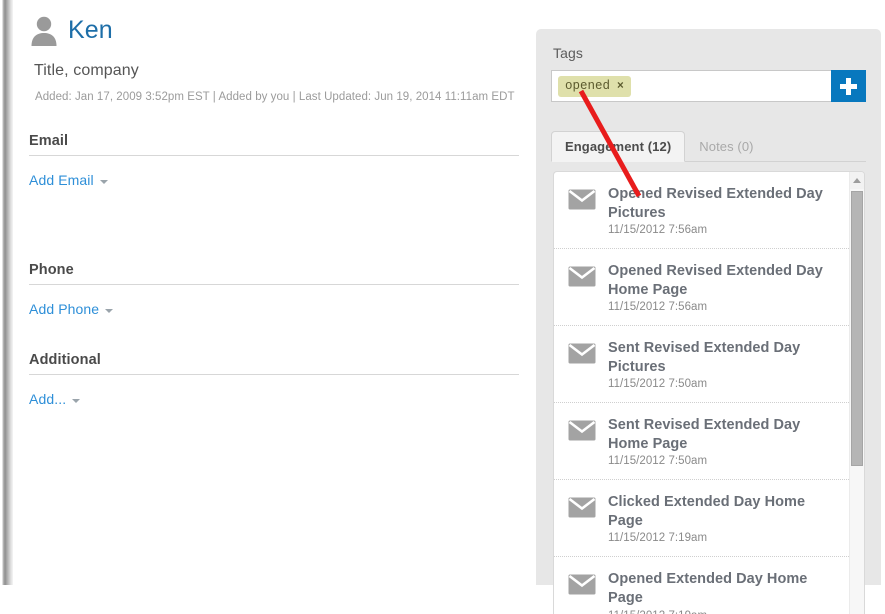 The width and height of the screenshot is (885, 614). I want to click on section-title-email: Email, so click(274, 144).